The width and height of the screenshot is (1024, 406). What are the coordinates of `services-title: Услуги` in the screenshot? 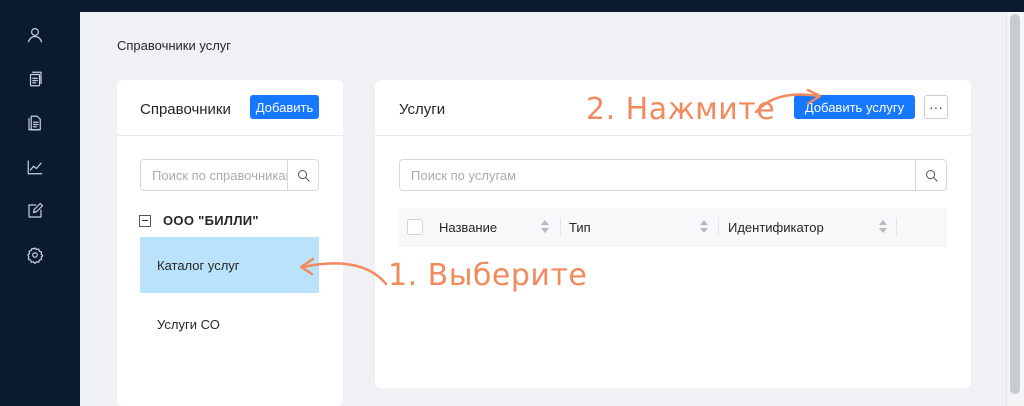 It's located at (422, 109).